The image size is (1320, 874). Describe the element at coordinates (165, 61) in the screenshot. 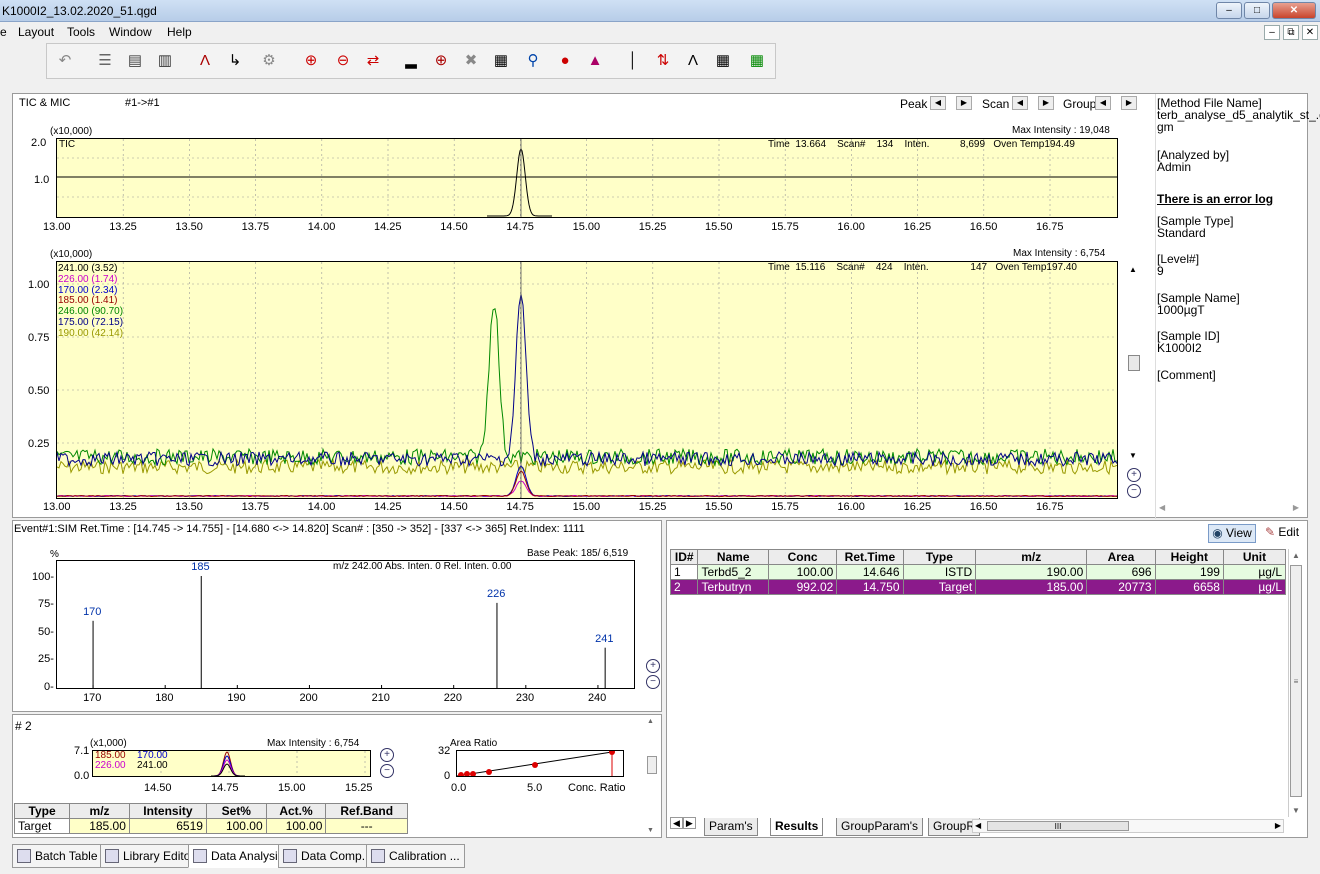

I see `peak-table-icon: ▥` at that location.